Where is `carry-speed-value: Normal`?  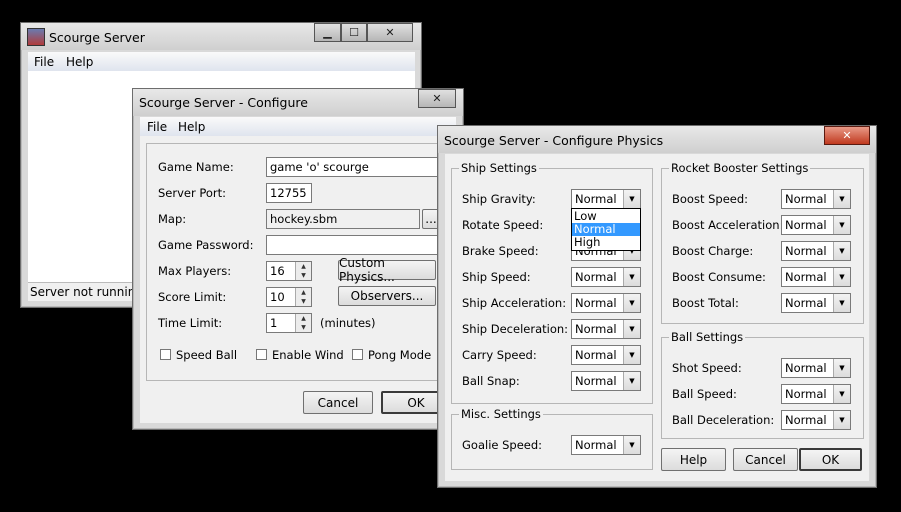
carry-speed-value: Normal is located at coordinates (596, 355).